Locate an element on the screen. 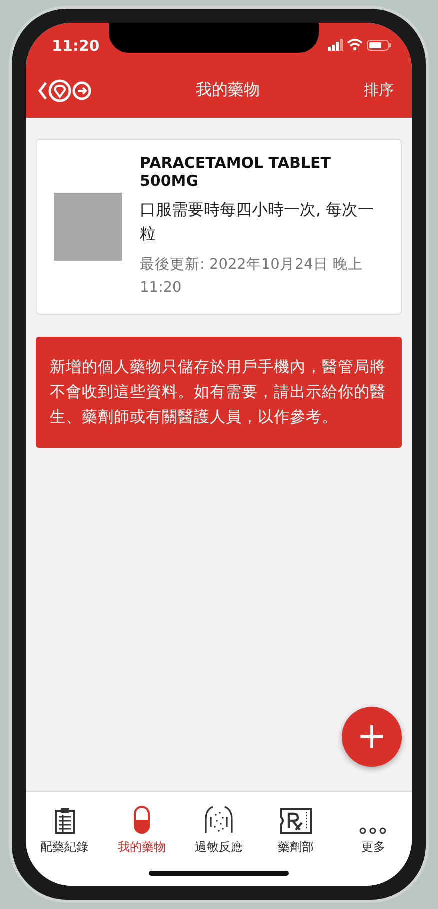 This screenshot has height=909, width=438. tab-item: 藥劑部 is located at coordinates (296, 828).